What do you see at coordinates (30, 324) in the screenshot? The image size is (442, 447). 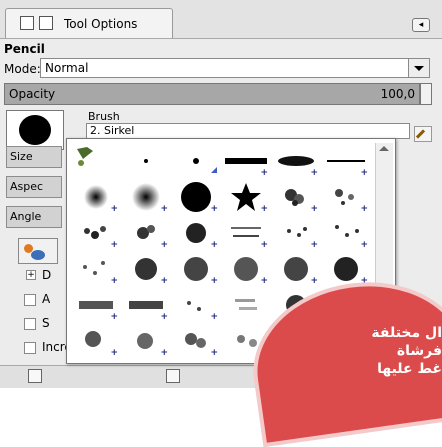 I see `option-checkbox-s` at bounding box center [30, 324].